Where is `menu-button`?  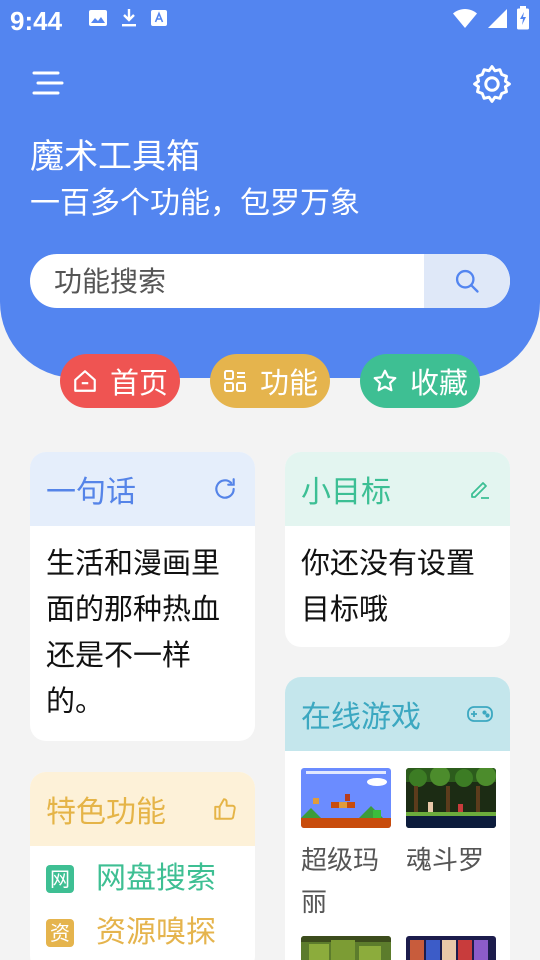 menu-button is located at coordinates (48, 84).